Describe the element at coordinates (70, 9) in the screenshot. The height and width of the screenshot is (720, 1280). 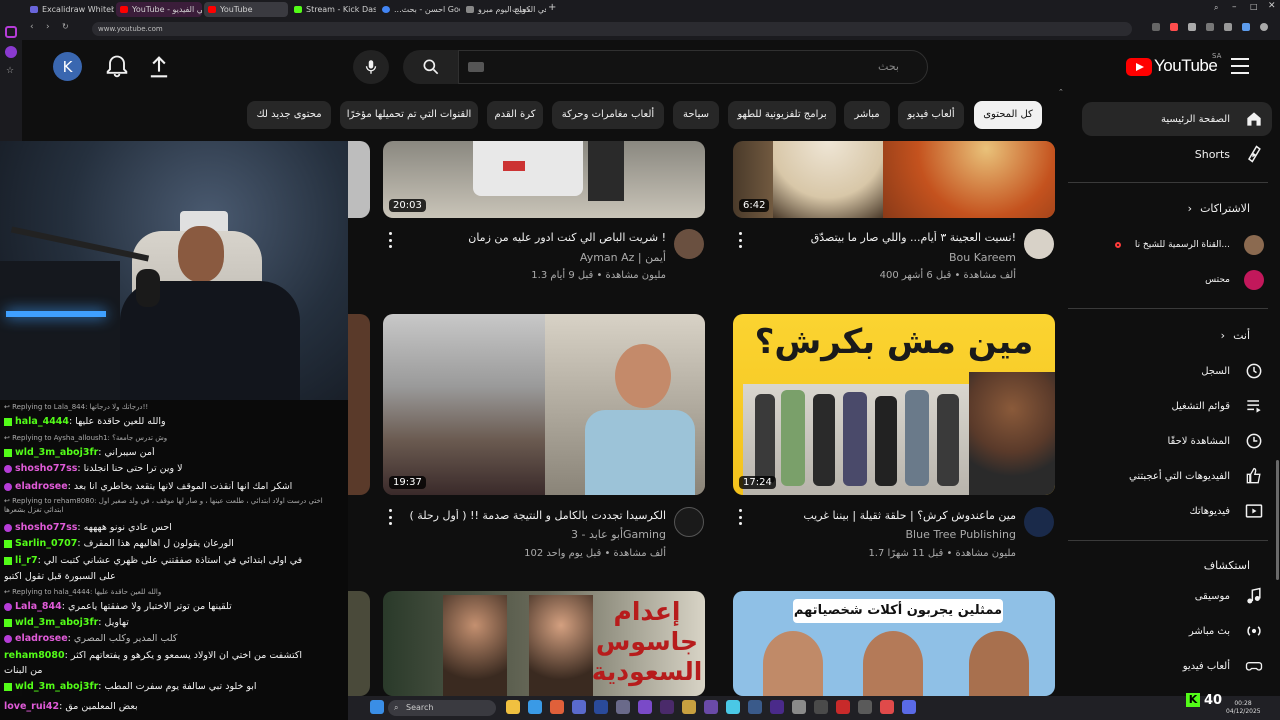
I see `browser-tab: Excalidraw Whiteboard` at that location.